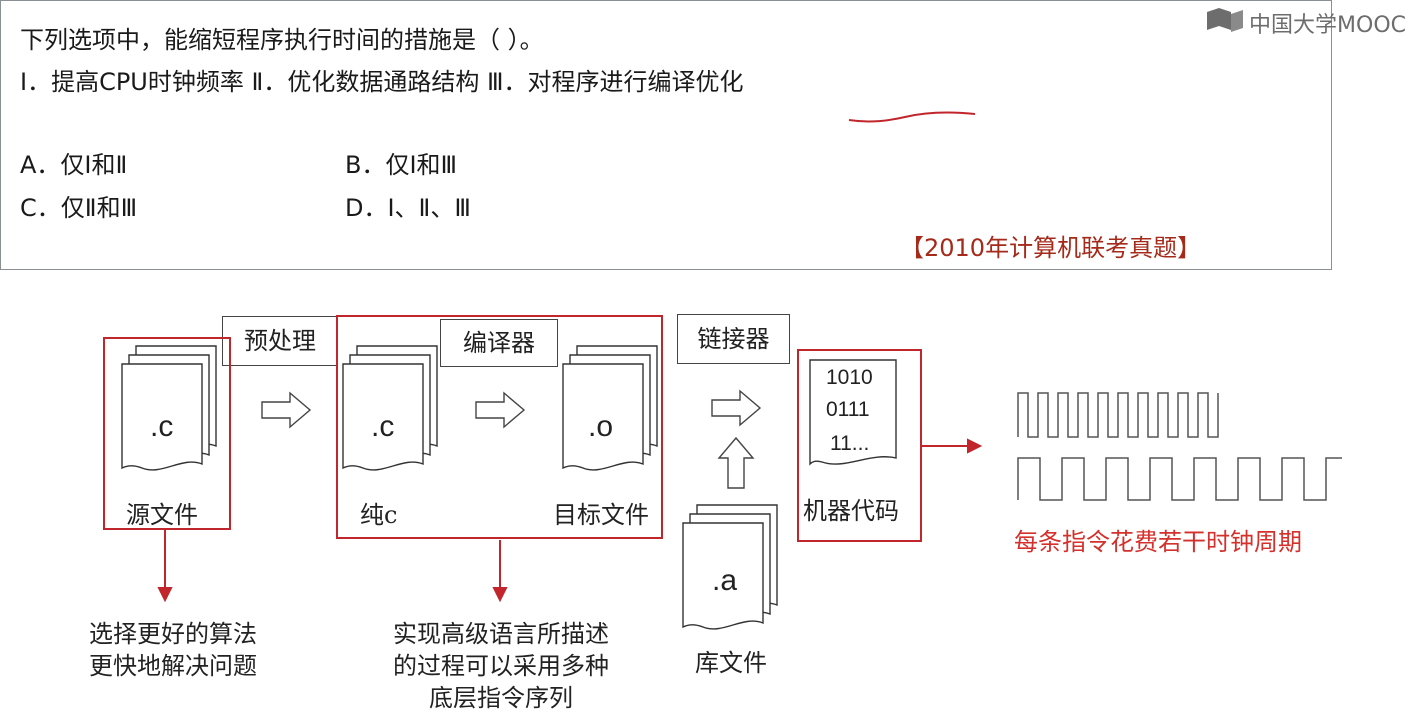 This screenshot has width=1428, height=719. What do you see at coordinates (379, 515) in the screenshot?
I see `pure-c-caption: 纯c` at bounding box center [379, 515].